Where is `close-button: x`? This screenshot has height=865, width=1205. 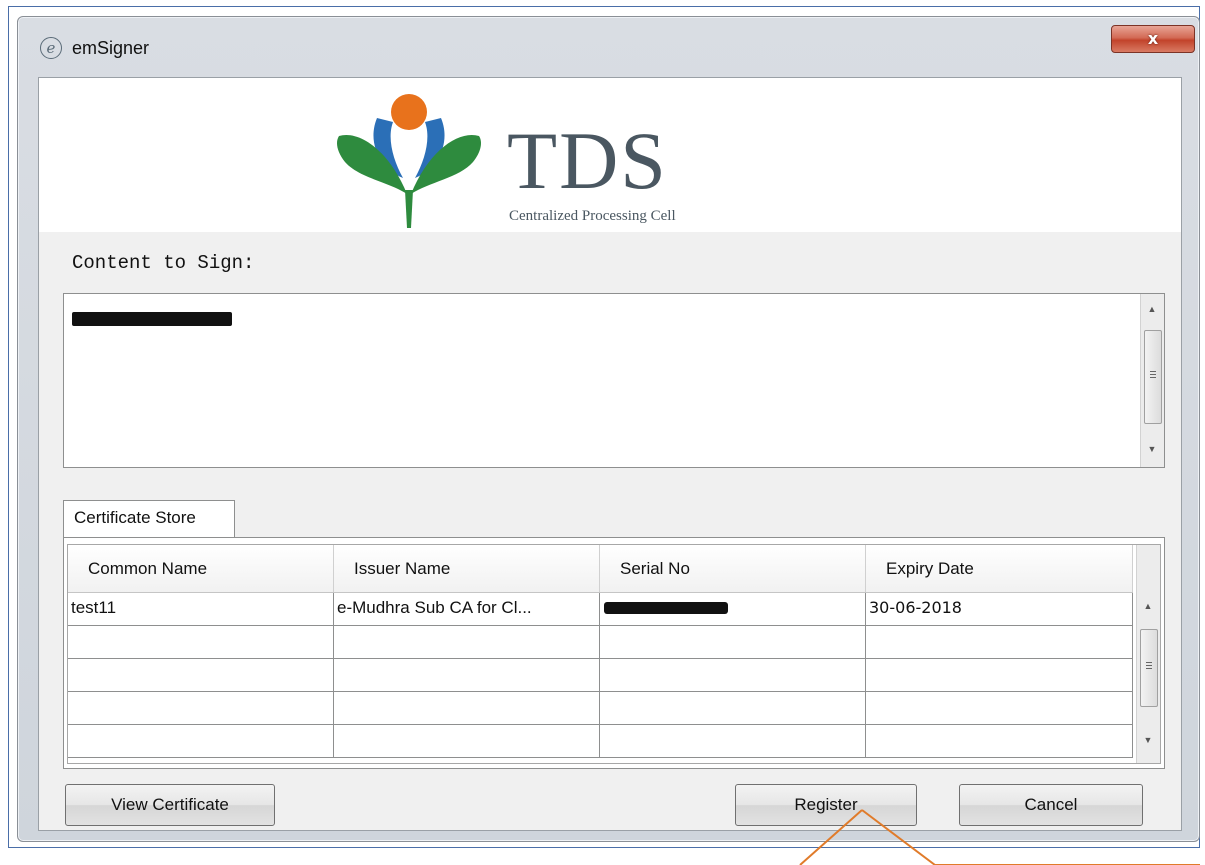
close-button: x is located at coordinates (1153, 39).